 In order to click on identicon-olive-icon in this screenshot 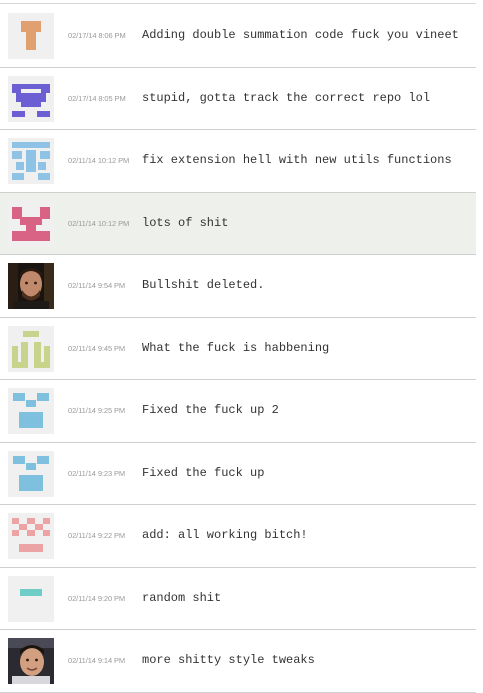, I will do `click(31, 348)`.